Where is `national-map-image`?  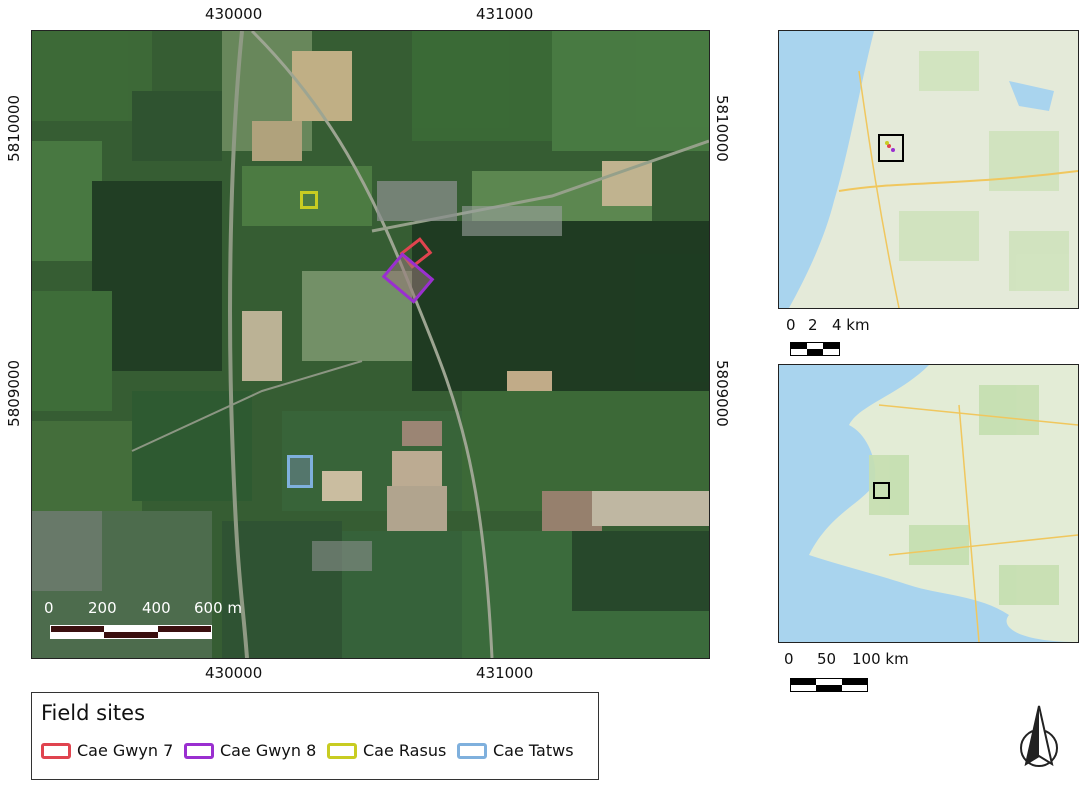 national-map-image is located at coordinates (928, 503).